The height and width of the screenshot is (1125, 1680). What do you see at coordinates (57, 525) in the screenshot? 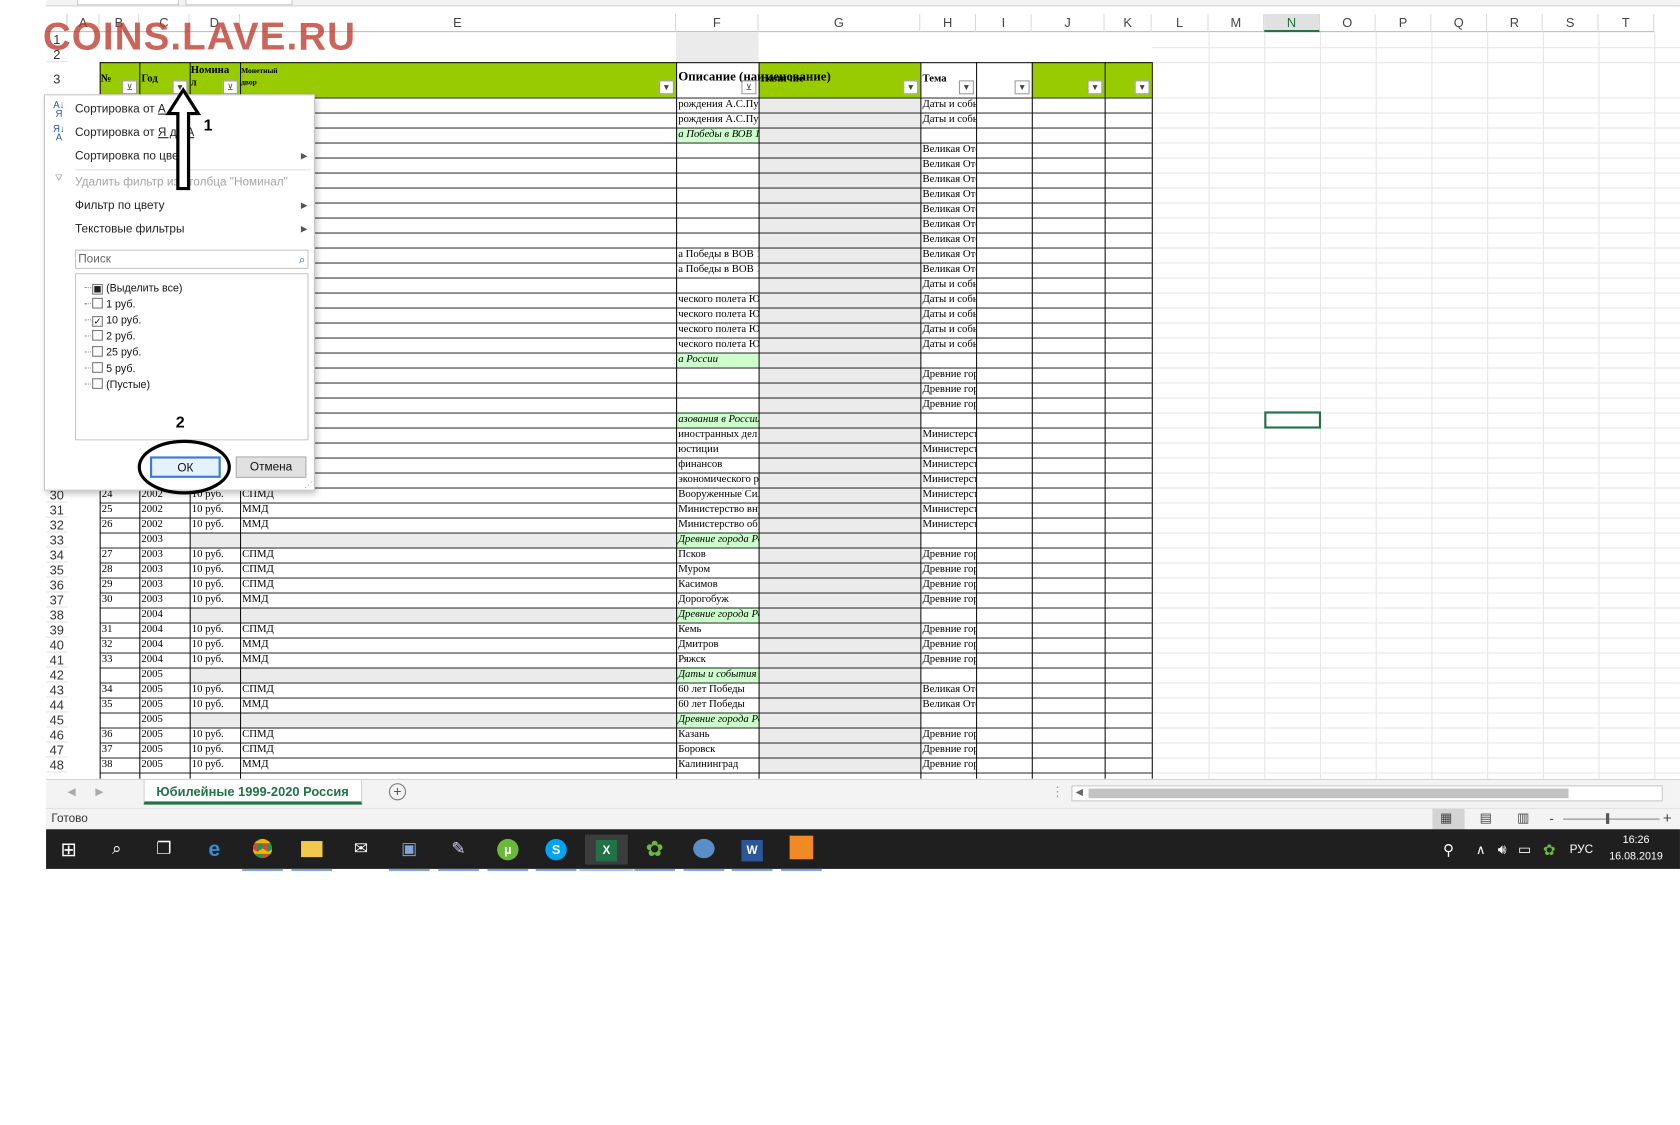
I see `row-header: 32` at bounding box center [57, 525].